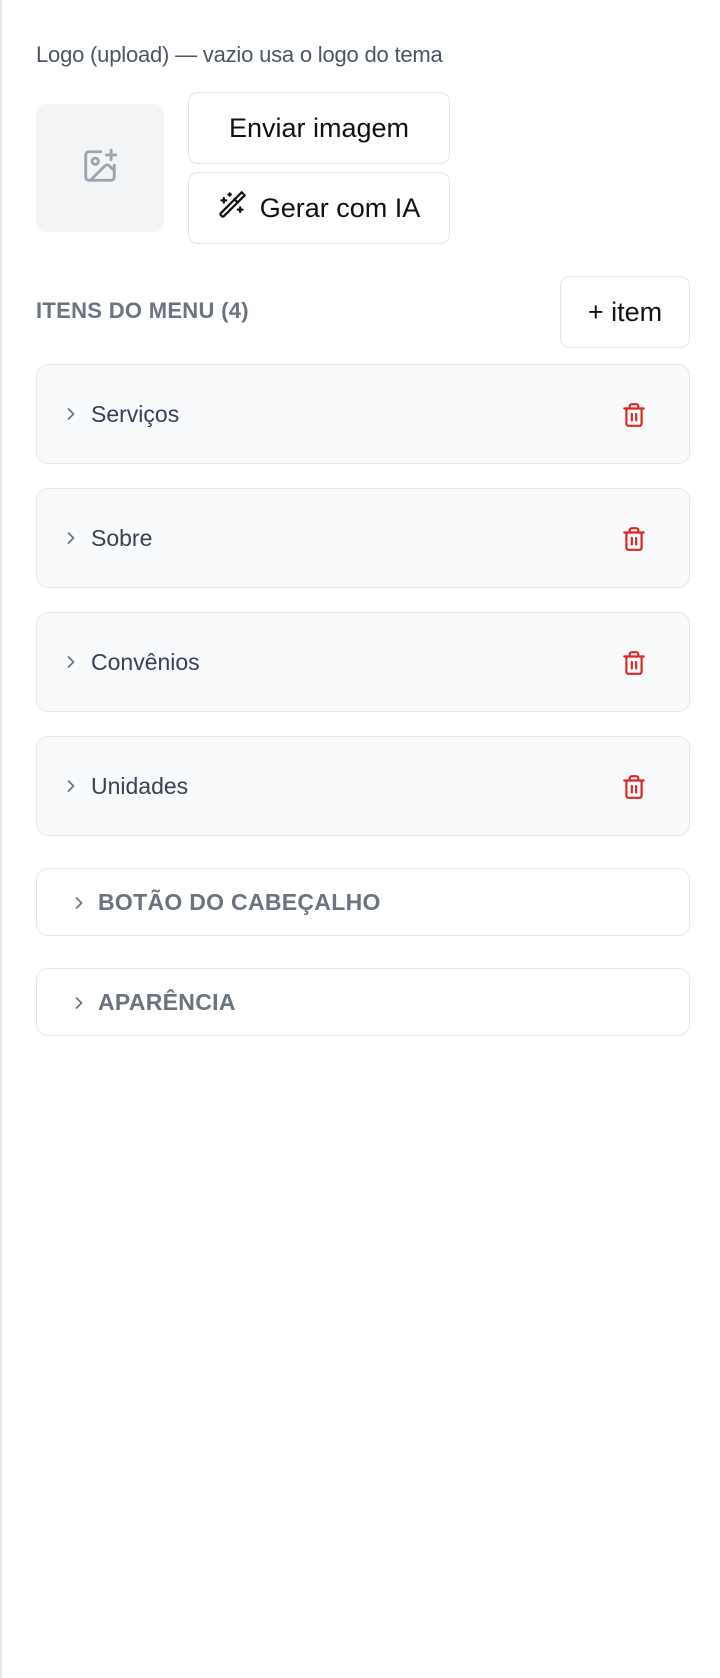 The image size is (720, 1678). Describe the element at coordinates (145, 662) in the screenshot. I see `menu-item-label: Convênios` at that location.